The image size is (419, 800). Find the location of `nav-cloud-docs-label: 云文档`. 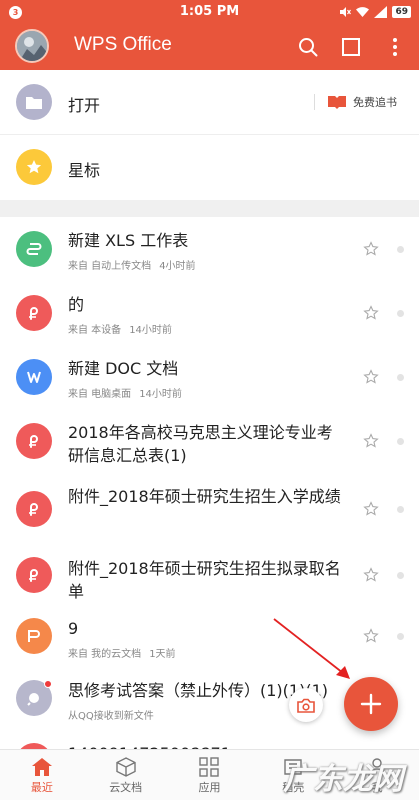

nav-cloud-docs-label: 云文档 is located at coordinates (126, 787).